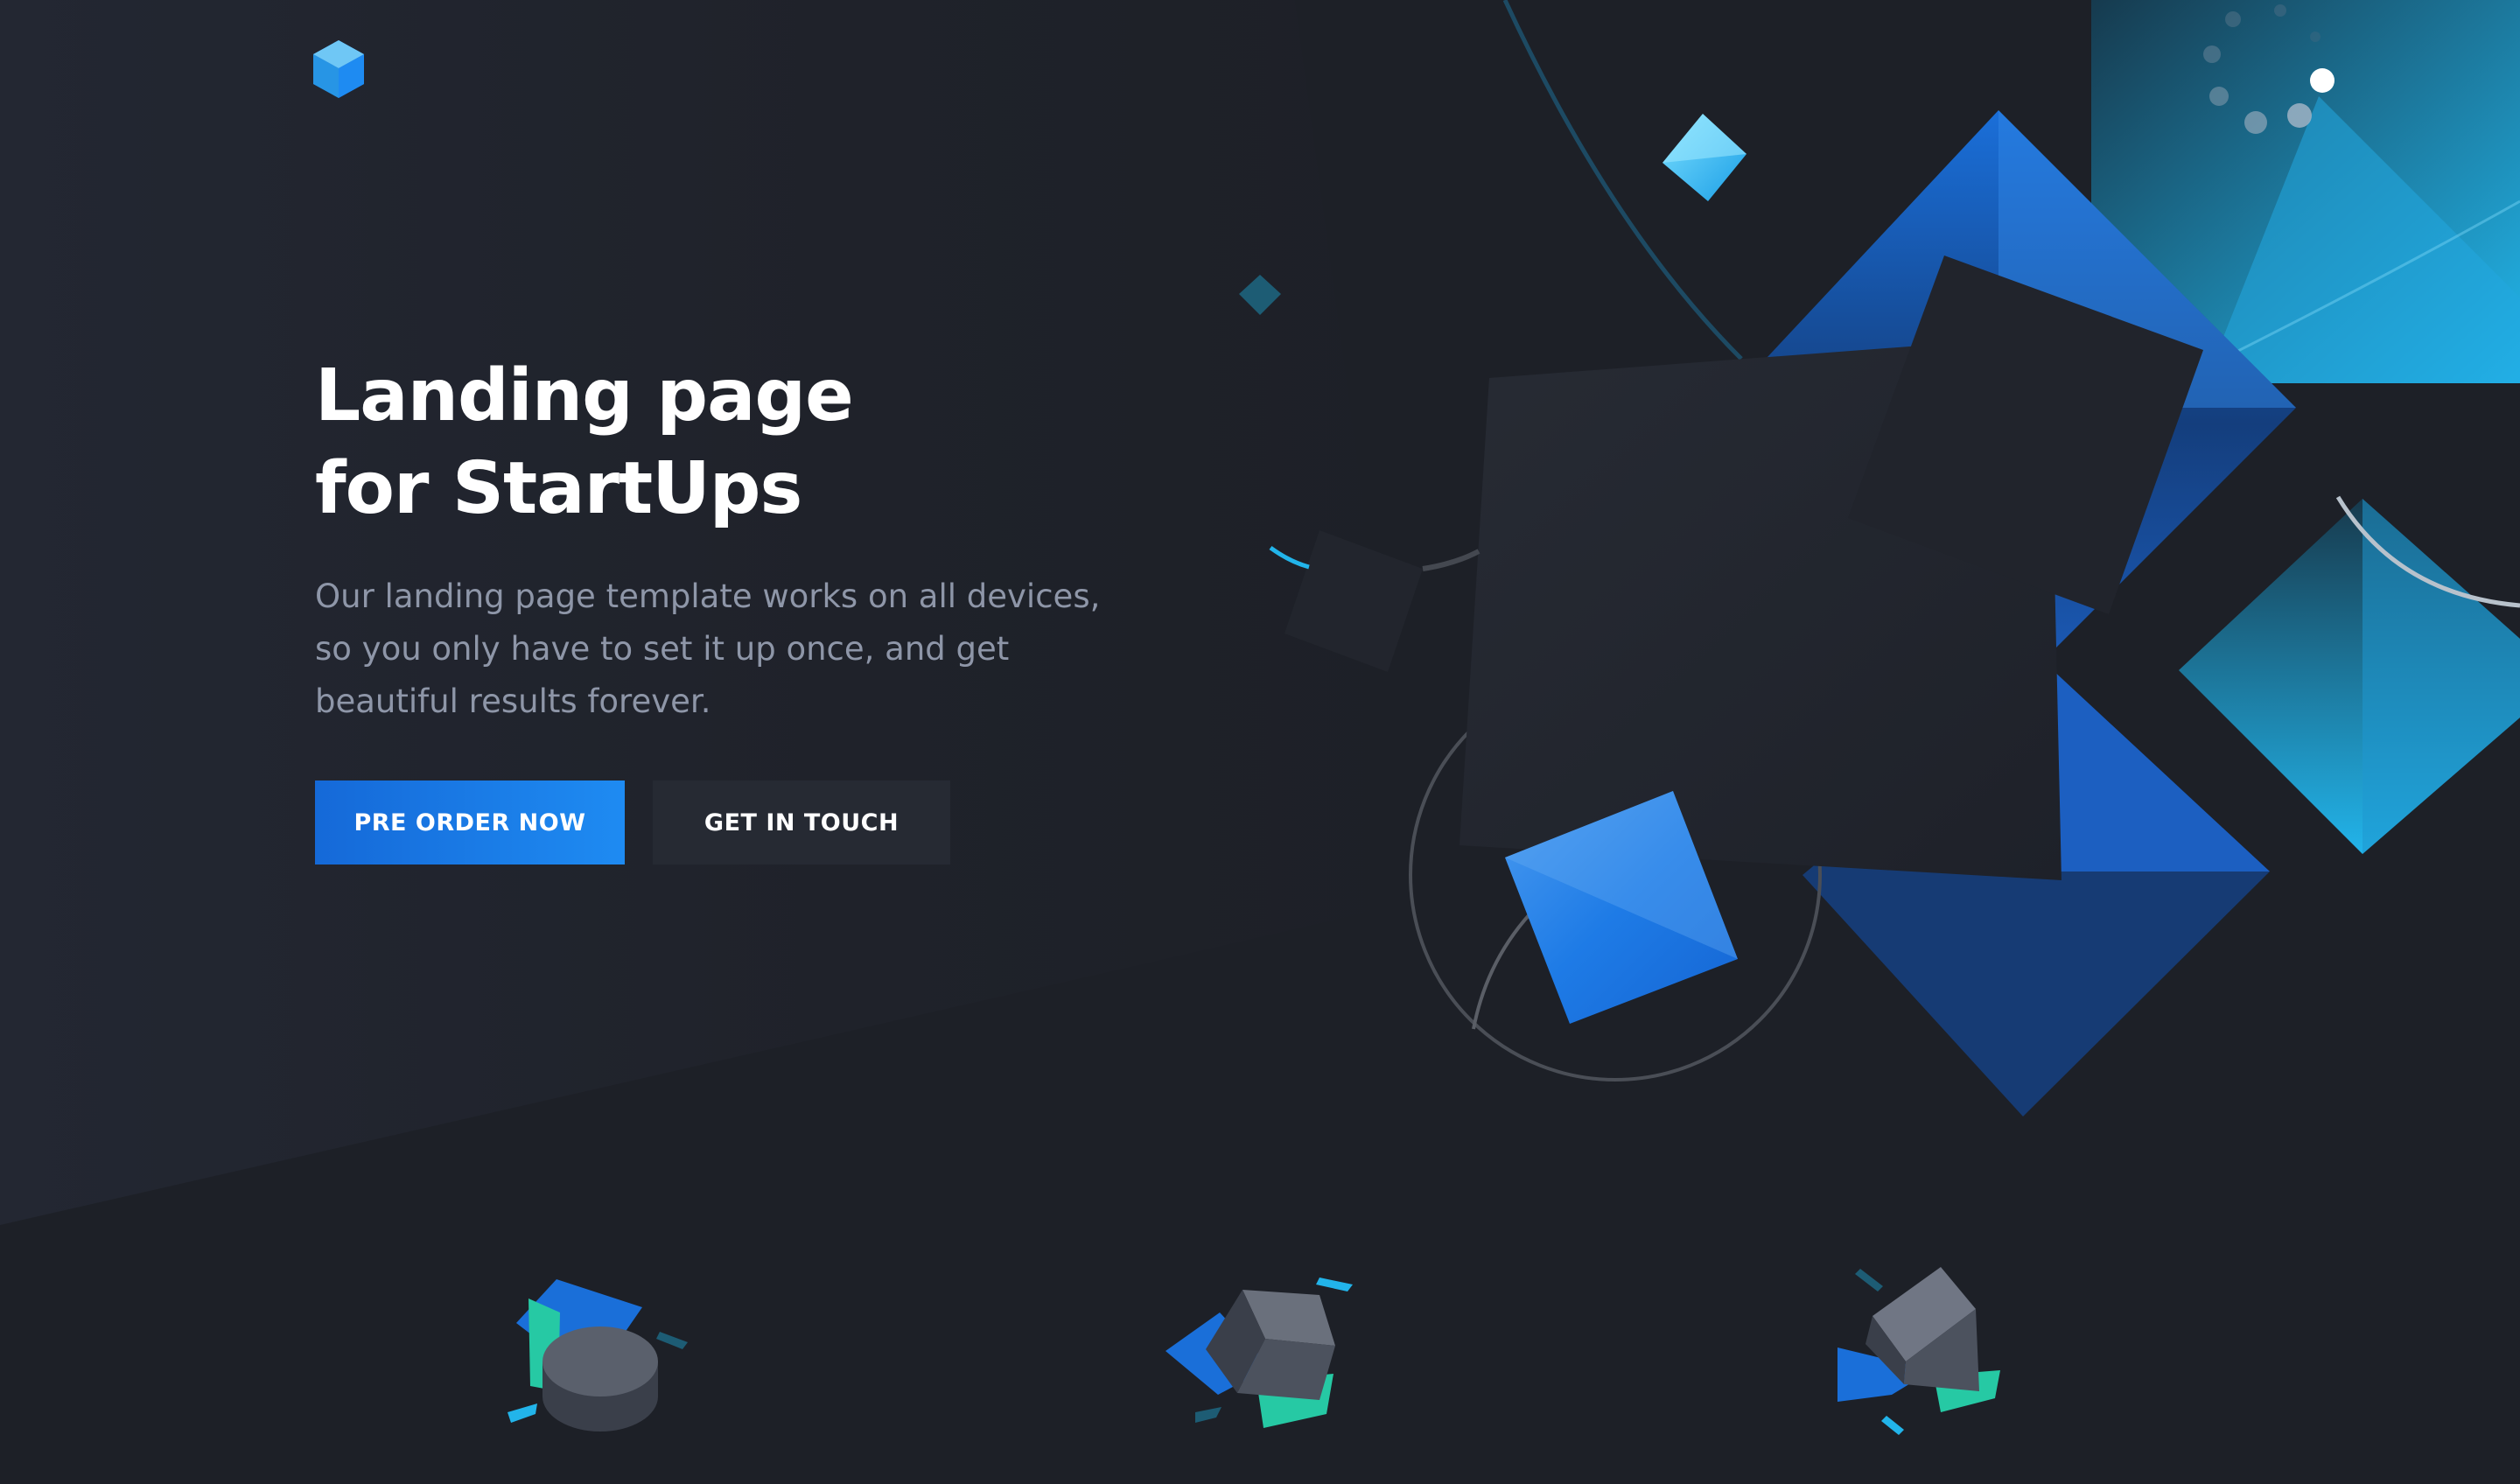 Image resolution: width=2520 pixels, height=1484 pixels. Describe the element at coordinates (1919, 1351) in the screenshot. I see `tilted-cube-shapes-icon` at that location.